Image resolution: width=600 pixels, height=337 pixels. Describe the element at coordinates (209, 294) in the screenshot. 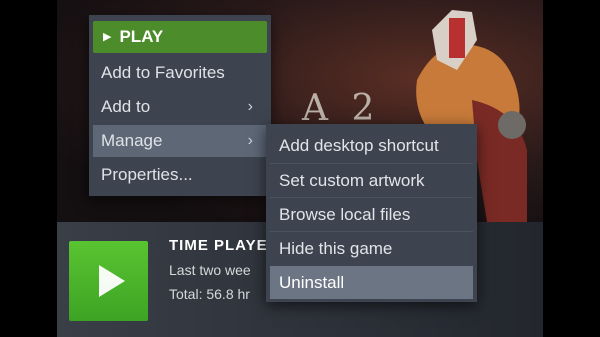

I see `total-playtime-text: Total: 56.8 hr` at that location.